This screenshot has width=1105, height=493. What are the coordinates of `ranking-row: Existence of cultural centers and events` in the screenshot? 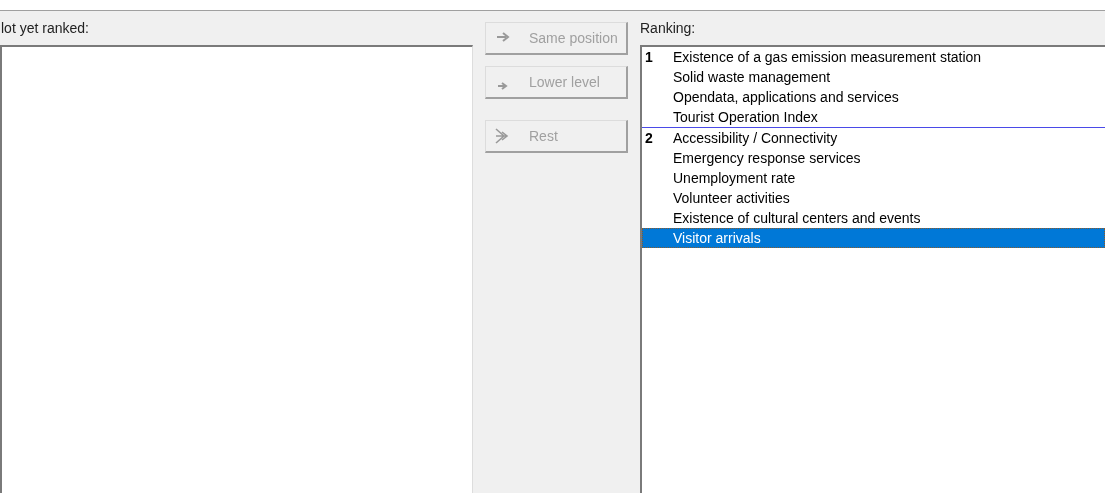 It's located at (873, 218).